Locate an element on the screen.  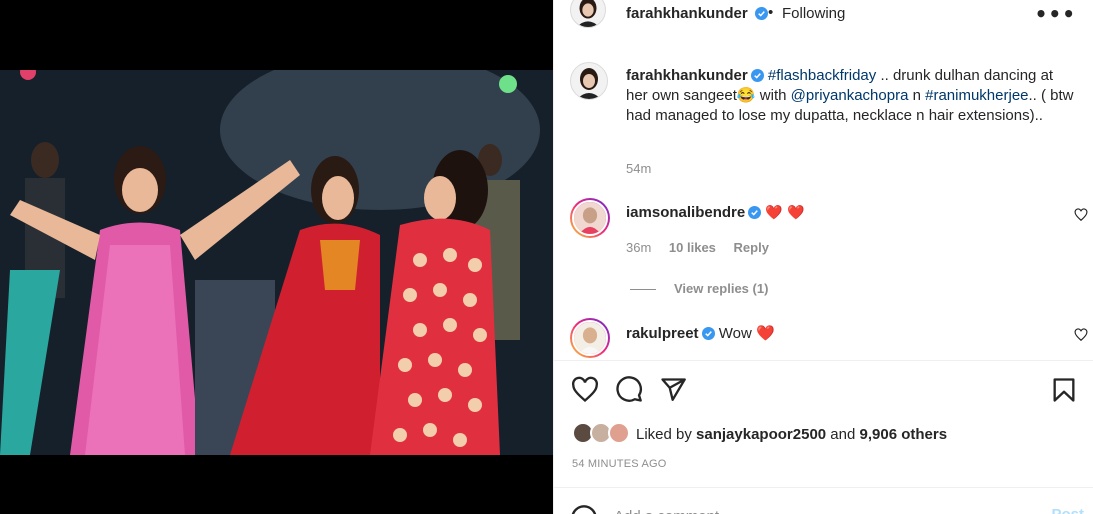
liked-by-prefix: Liked by is located at coordinates (666, 434).